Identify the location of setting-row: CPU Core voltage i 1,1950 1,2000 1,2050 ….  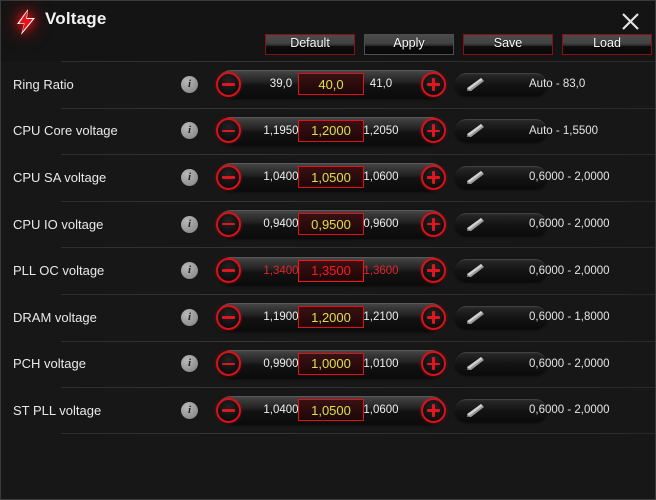
(328, 131).